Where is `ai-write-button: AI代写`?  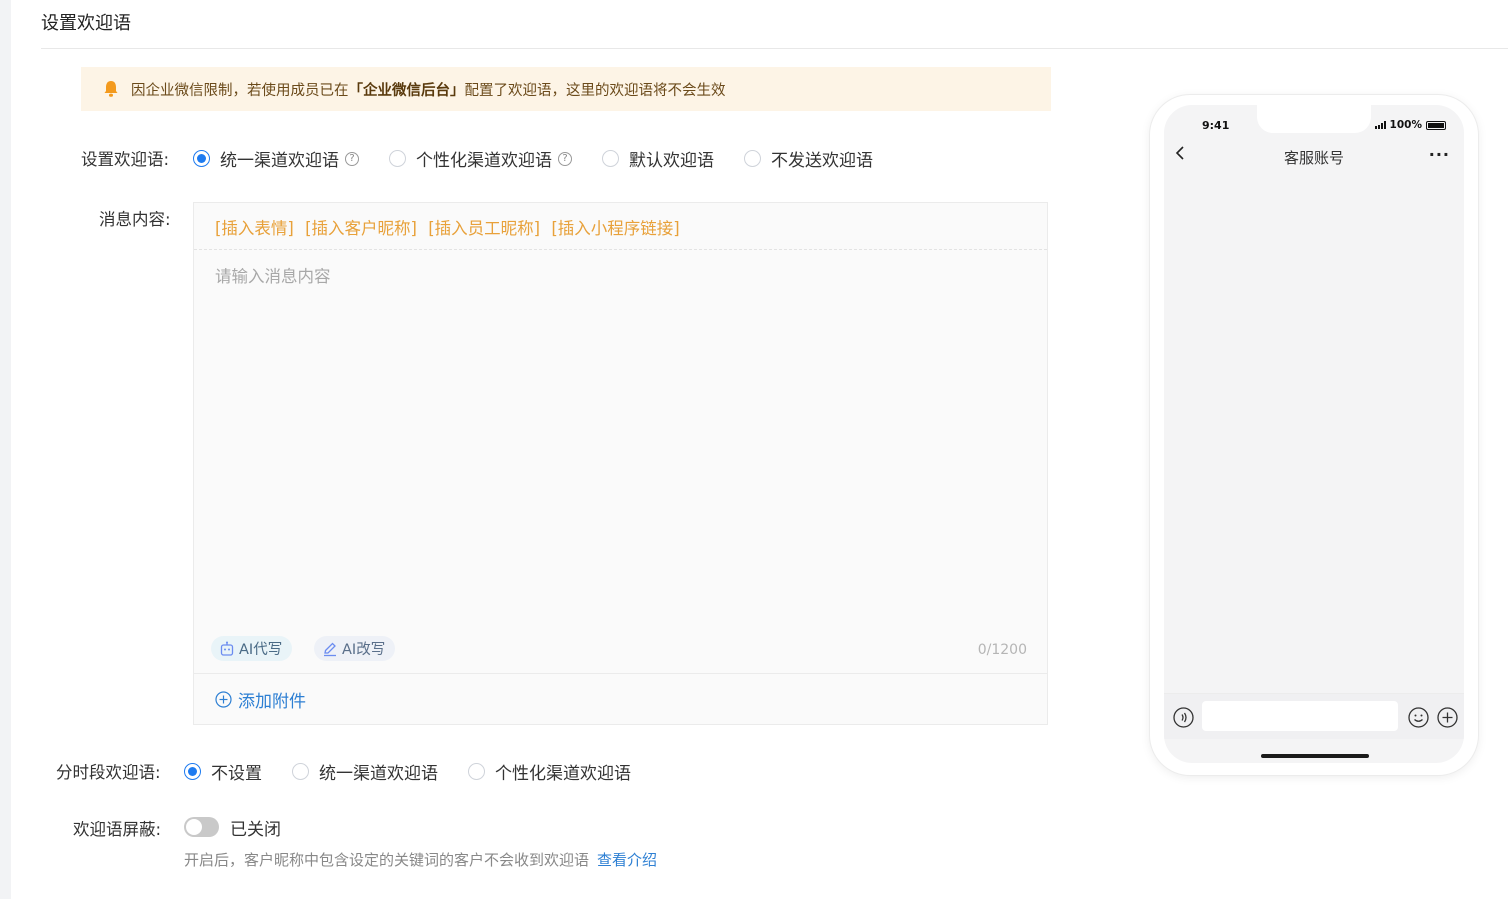
ai-write-button: AI代写 is located at coordinates (252, 648).